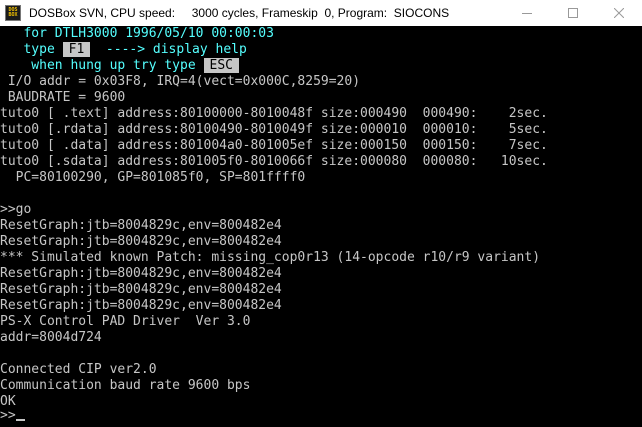 This screenshot has height=427, width=642. What do you see at coordinates (168, 49) in the screenshot?
I see `help-suffix: ----> display help` at bounding box center [168, 49].